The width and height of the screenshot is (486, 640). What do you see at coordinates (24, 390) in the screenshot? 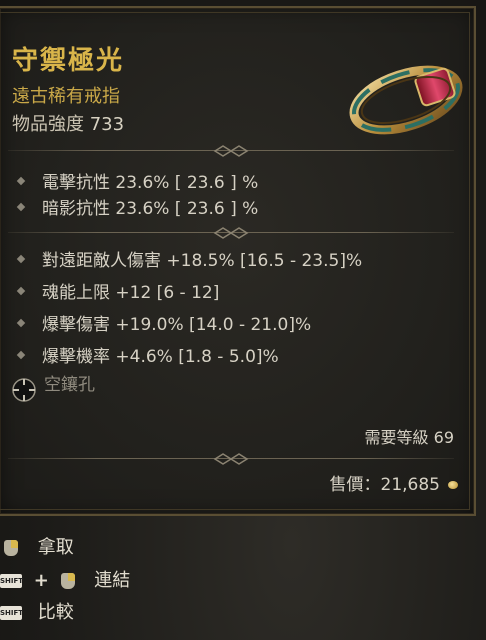
I see `socket-icon` at bounding box center [24, 390].